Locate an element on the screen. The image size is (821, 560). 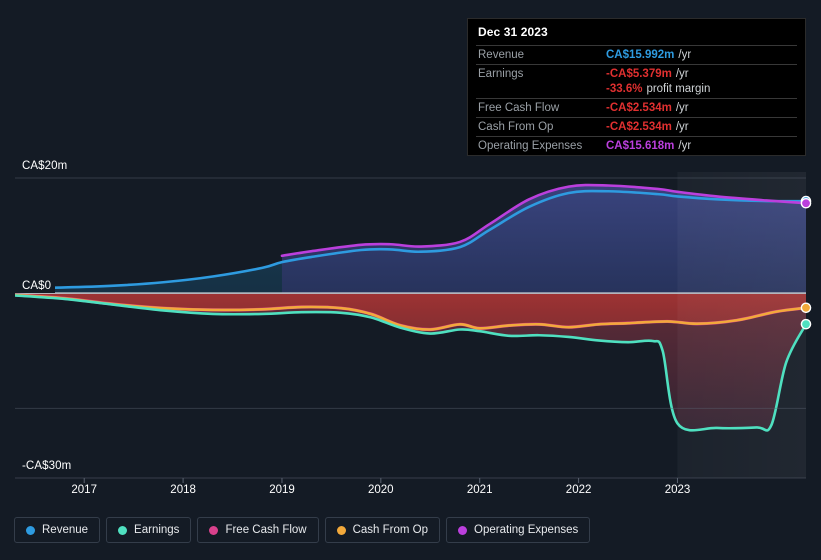
legend-item-free-cash-flow: Free Cash Flow is located at coordinates (258, 530).